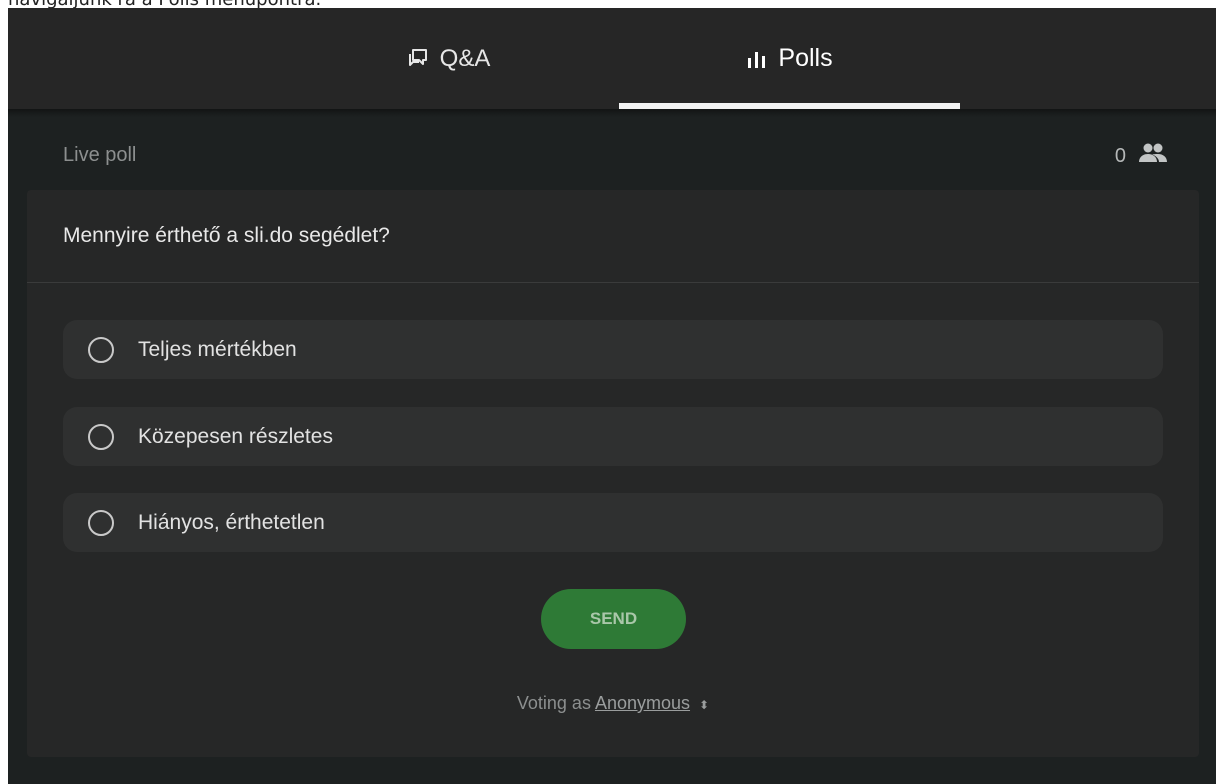  What do you see at coordinates (613, 349) in the screenshot?
I see `poll-option-1: Teljes mértékben` at bounding box center [613, 349].